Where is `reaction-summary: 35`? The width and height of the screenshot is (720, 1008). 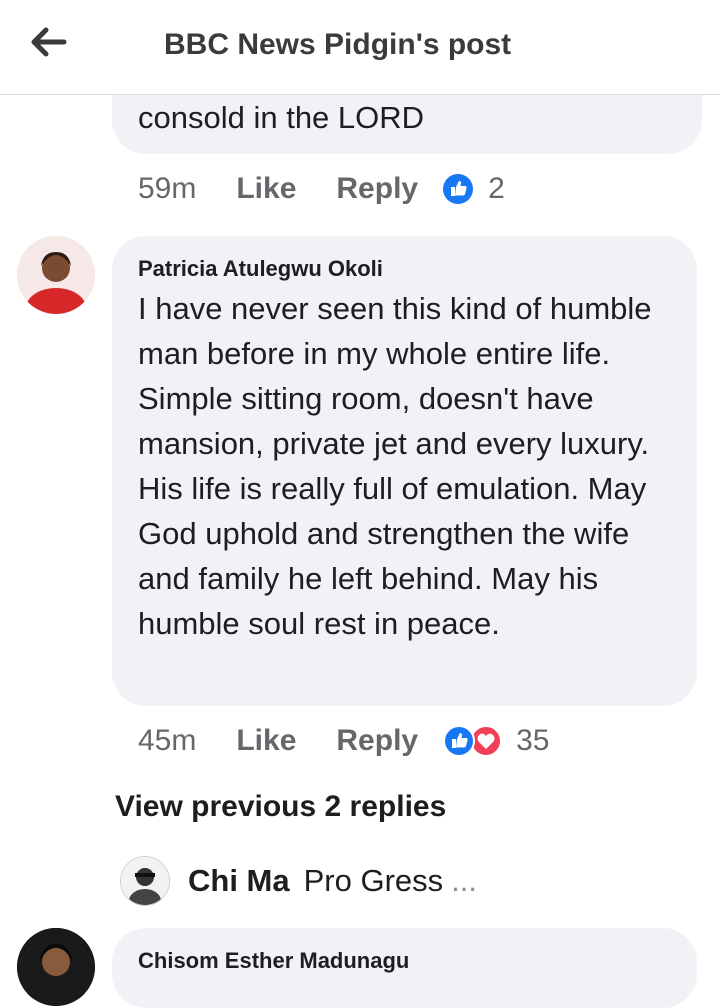
reaction-summary: 35 is located at coordinates (495, 741).